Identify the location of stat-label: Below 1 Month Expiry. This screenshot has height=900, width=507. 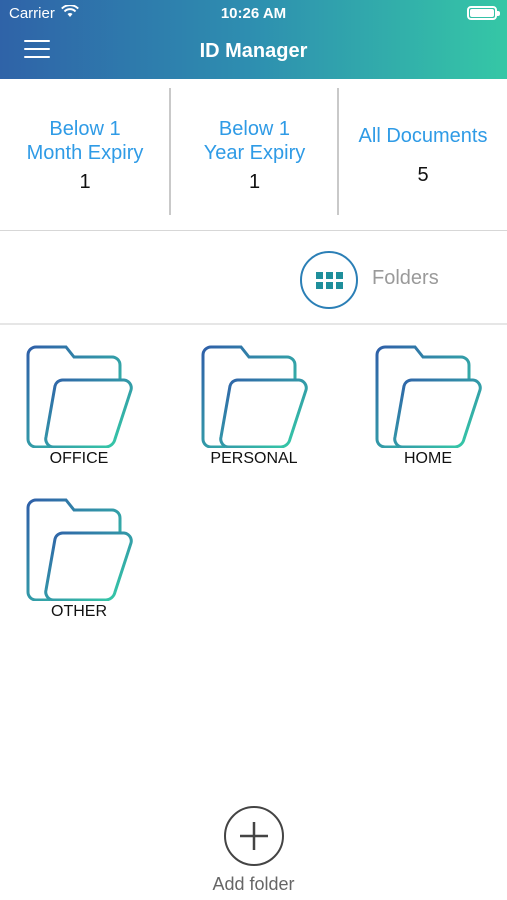
(85, 141).